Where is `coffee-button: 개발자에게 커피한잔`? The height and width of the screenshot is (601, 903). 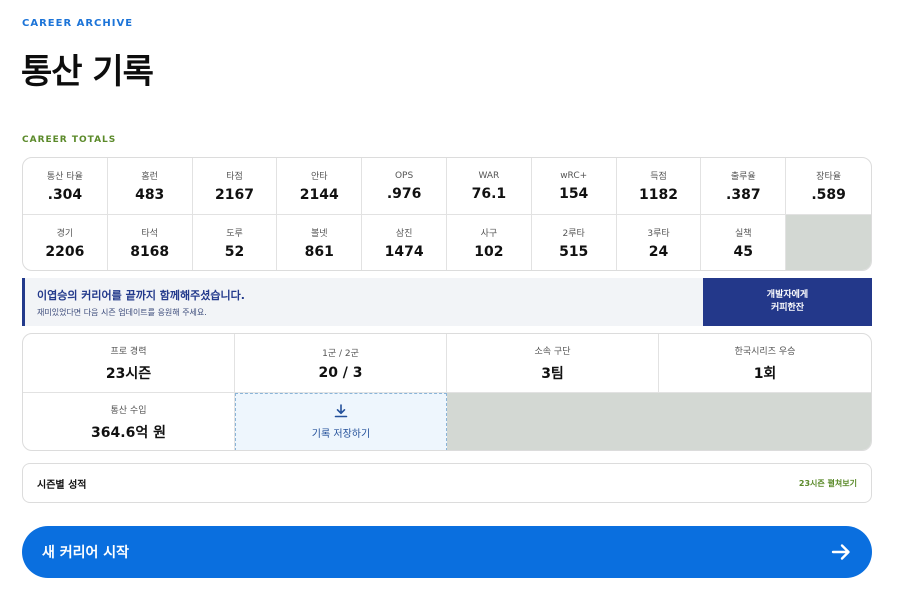 coffee-button: 개발자에게 커피한잔 is located at coordinates (787, 302).